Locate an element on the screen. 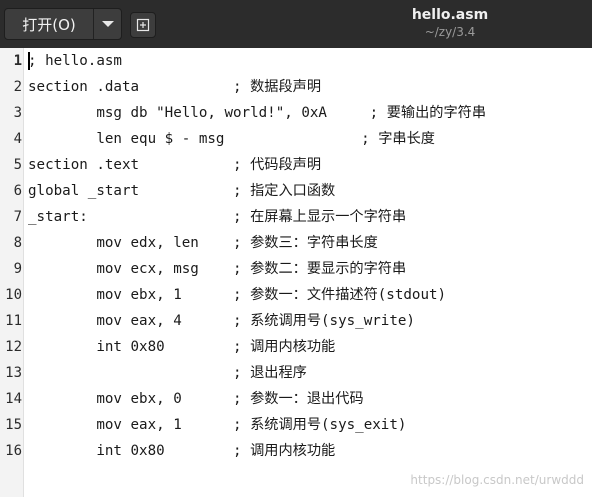  code-text: len equ $ - msg ; 字串长度 is located at coordinates (231, 139).